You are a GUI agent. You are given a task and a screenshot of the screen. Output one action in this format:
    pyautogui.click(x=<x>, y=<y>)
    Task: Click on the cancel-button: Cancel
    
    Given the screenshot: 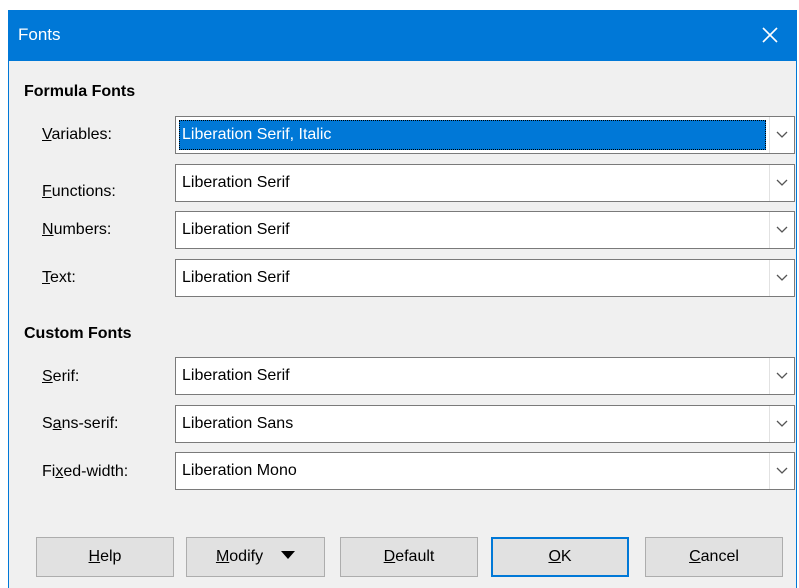 What is the action you would take?
    pyautogui.click(x=714, y=557)
    